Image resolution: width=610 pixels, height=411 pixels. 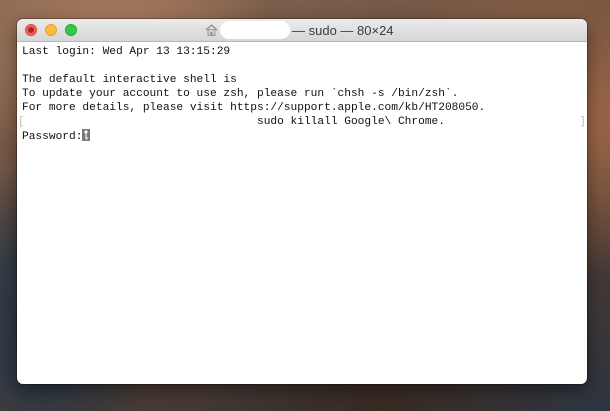 What do you see at coordinates (304, 136) in the screenshot?
I see `terminal-line-password: Password:` at bounding box center [304, 136].